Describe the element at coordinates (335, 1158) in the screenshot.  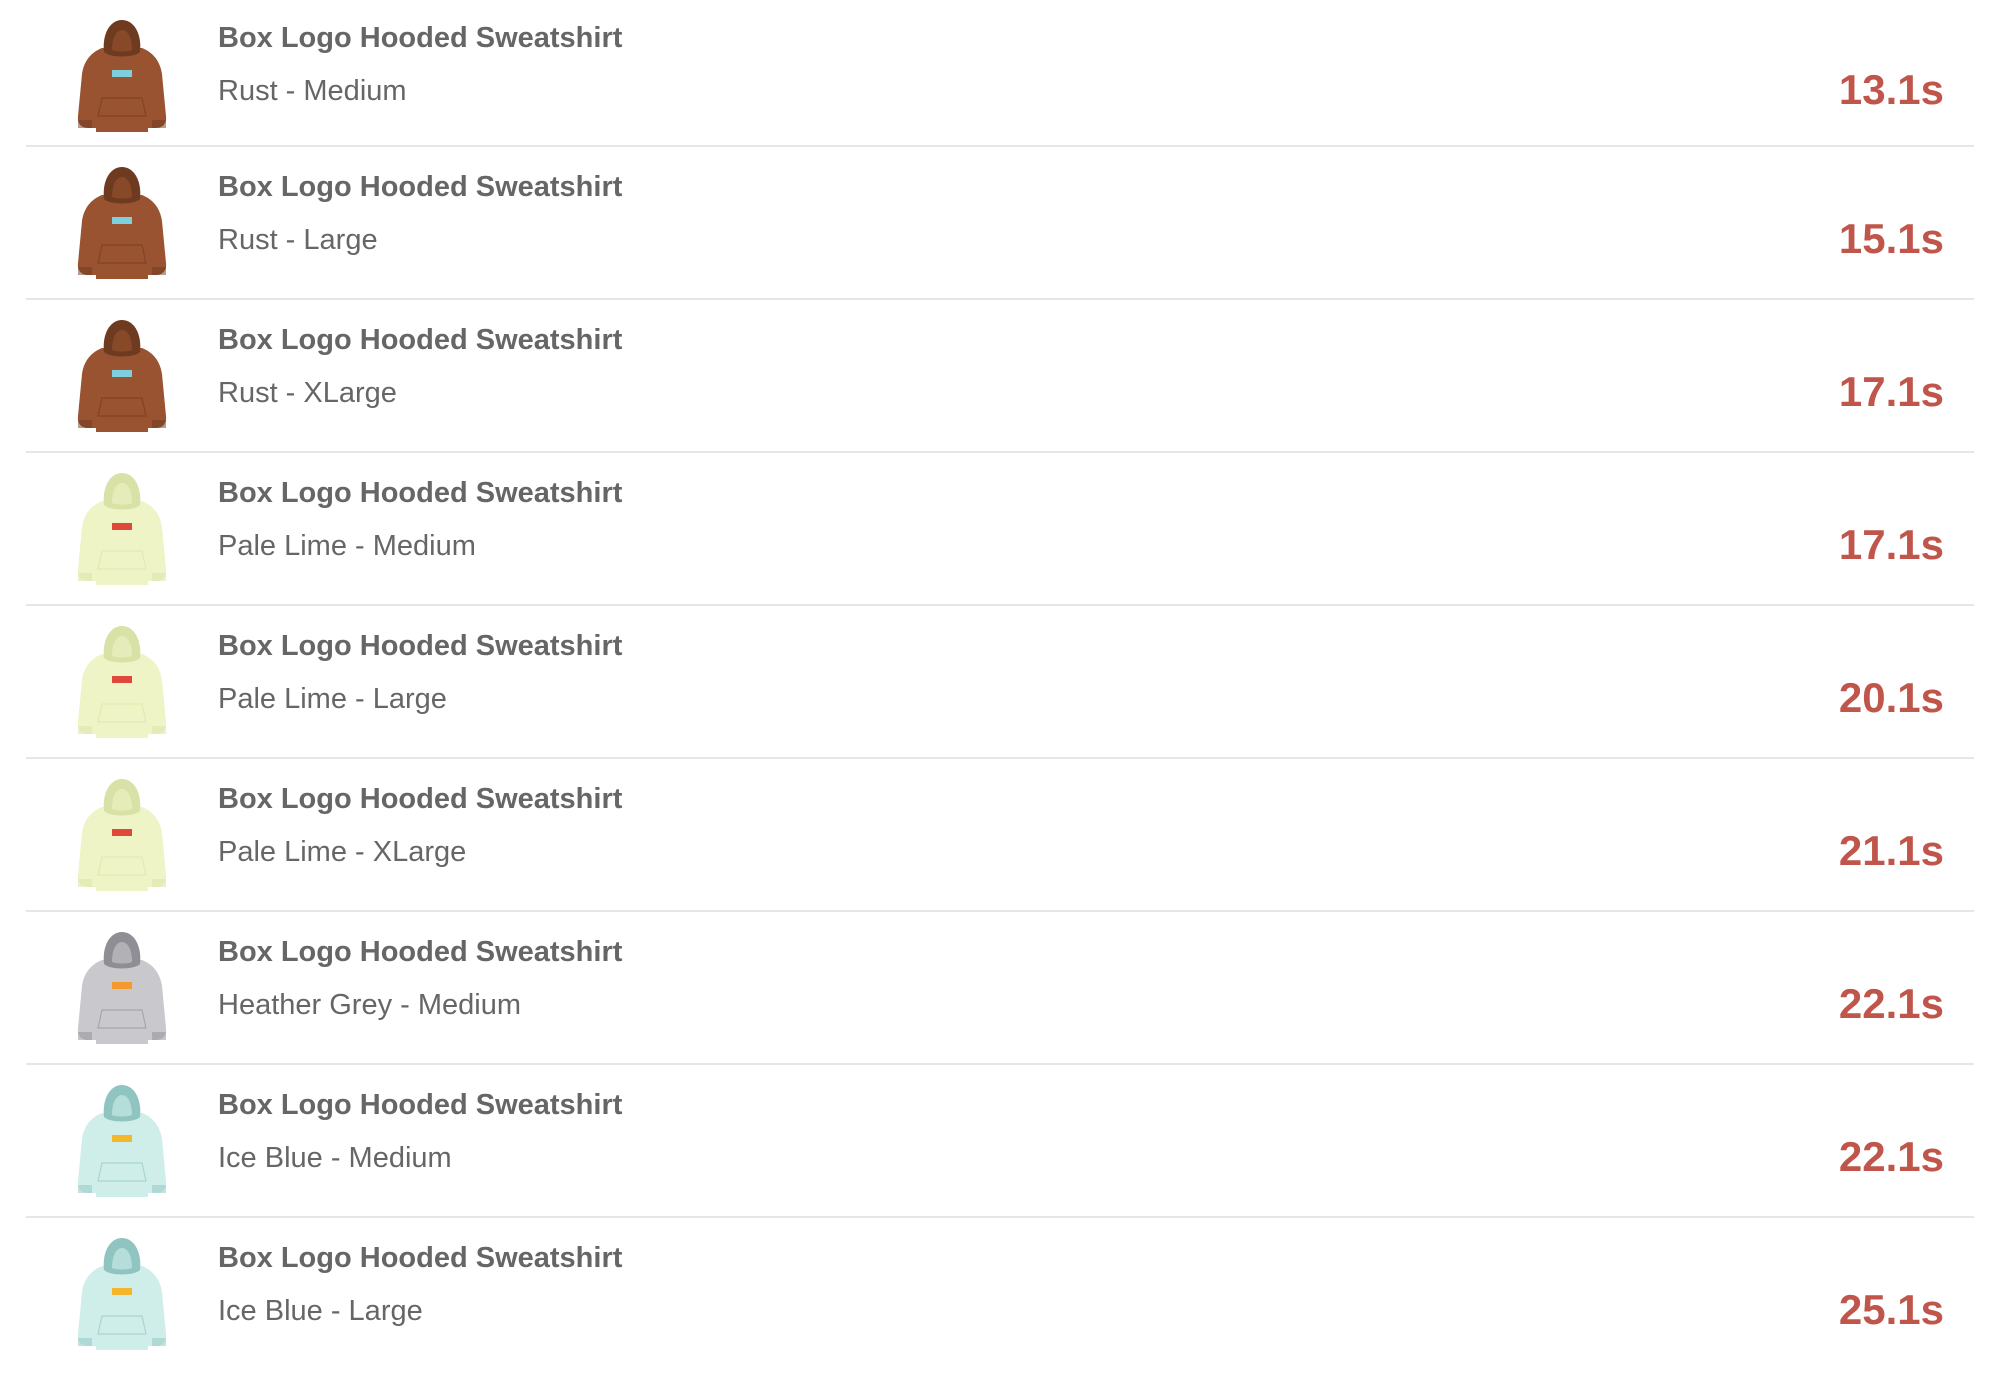
I see `product-variant: Ice Blue - Medium` at that location.